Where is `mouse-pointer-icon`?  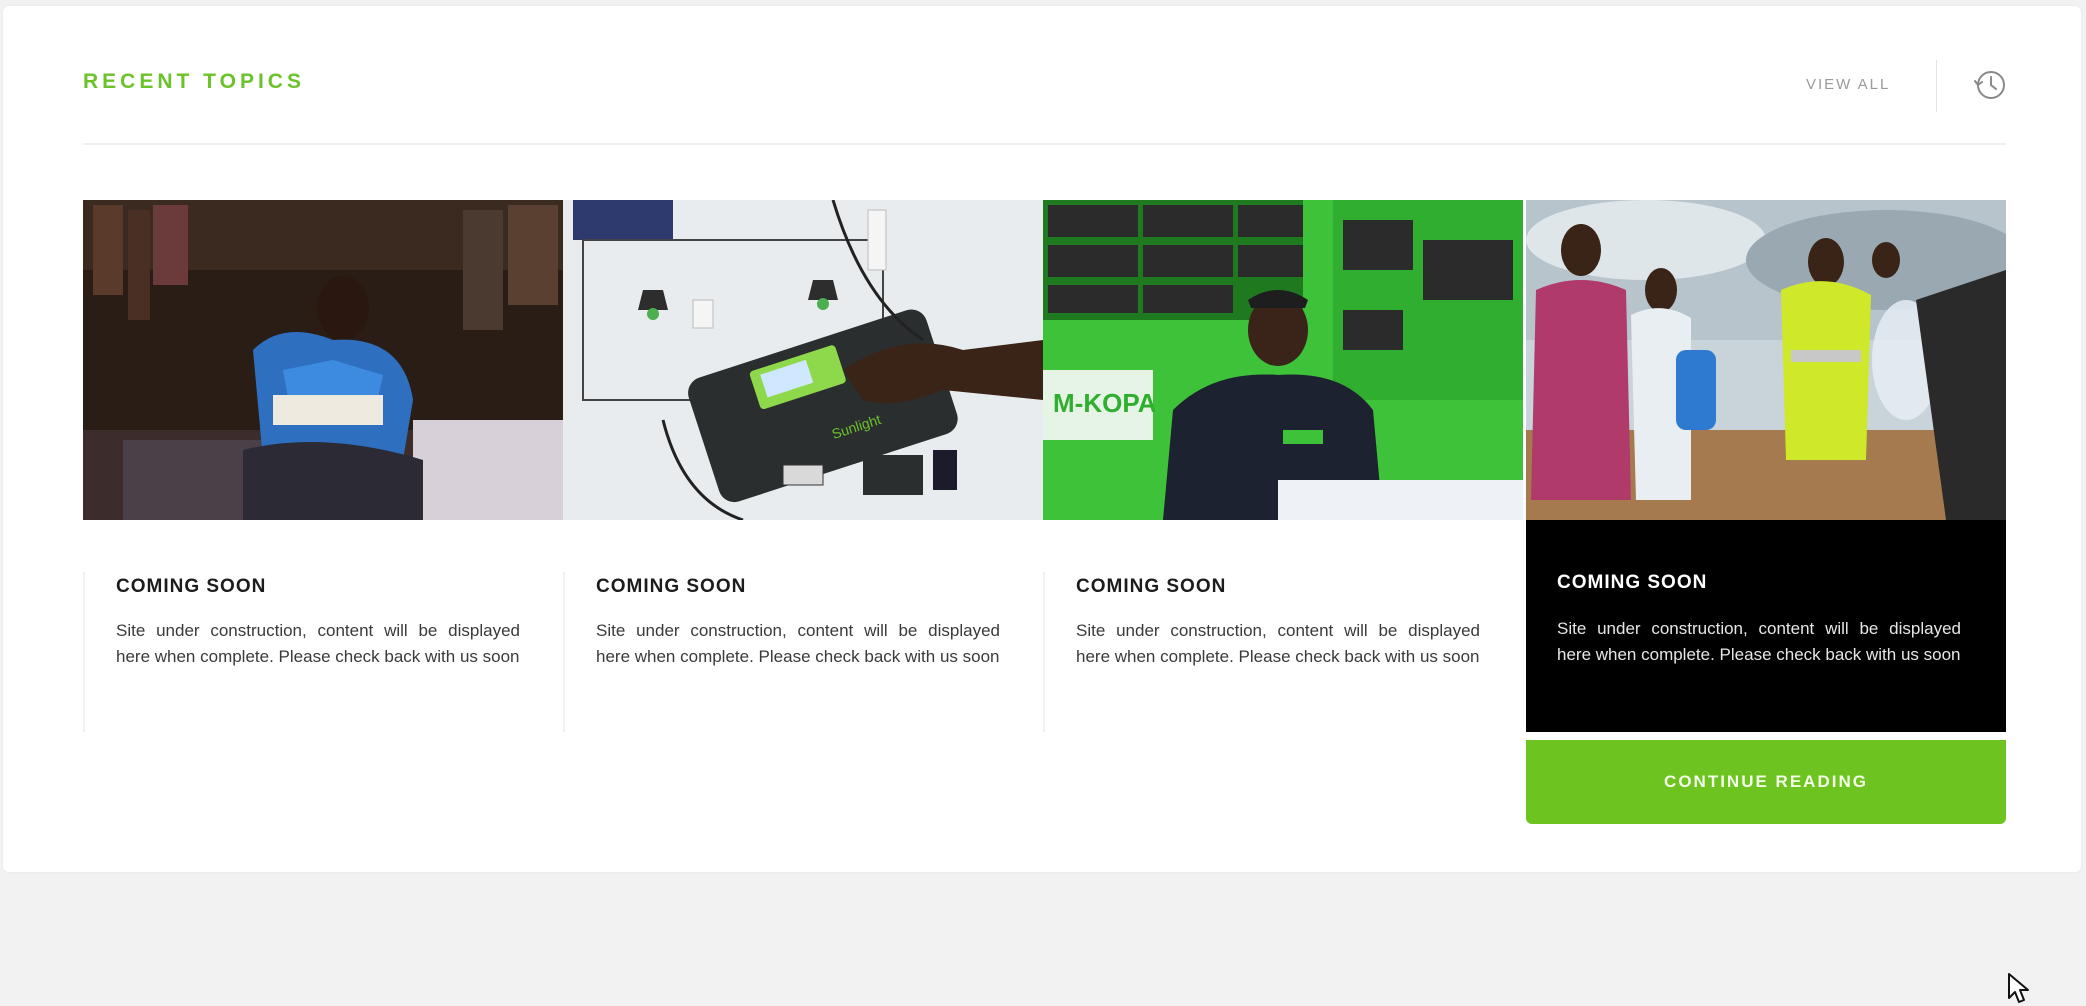
mouse-pointer-icon is located at coordinates (2018, 988).